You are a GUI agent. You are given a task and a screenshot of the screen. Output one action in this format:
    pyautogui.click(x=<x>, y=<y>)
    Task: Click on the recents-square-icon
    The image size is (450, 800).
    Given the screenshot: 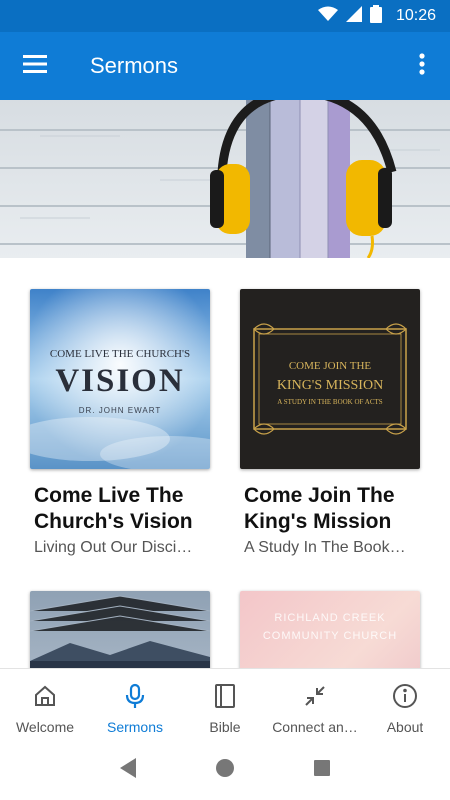 What is the action you would take?
    pyautogui.click(x=322, y=770)
    